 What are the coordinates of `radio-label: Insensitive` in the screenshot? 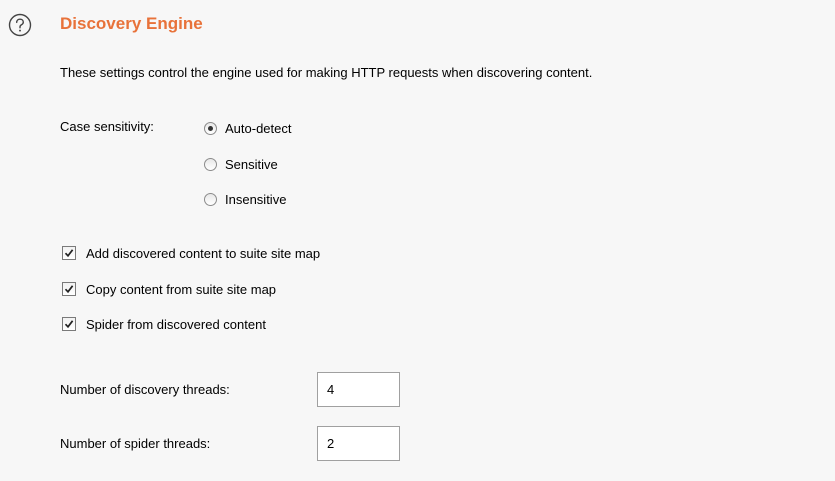 It's located at (256, 199).